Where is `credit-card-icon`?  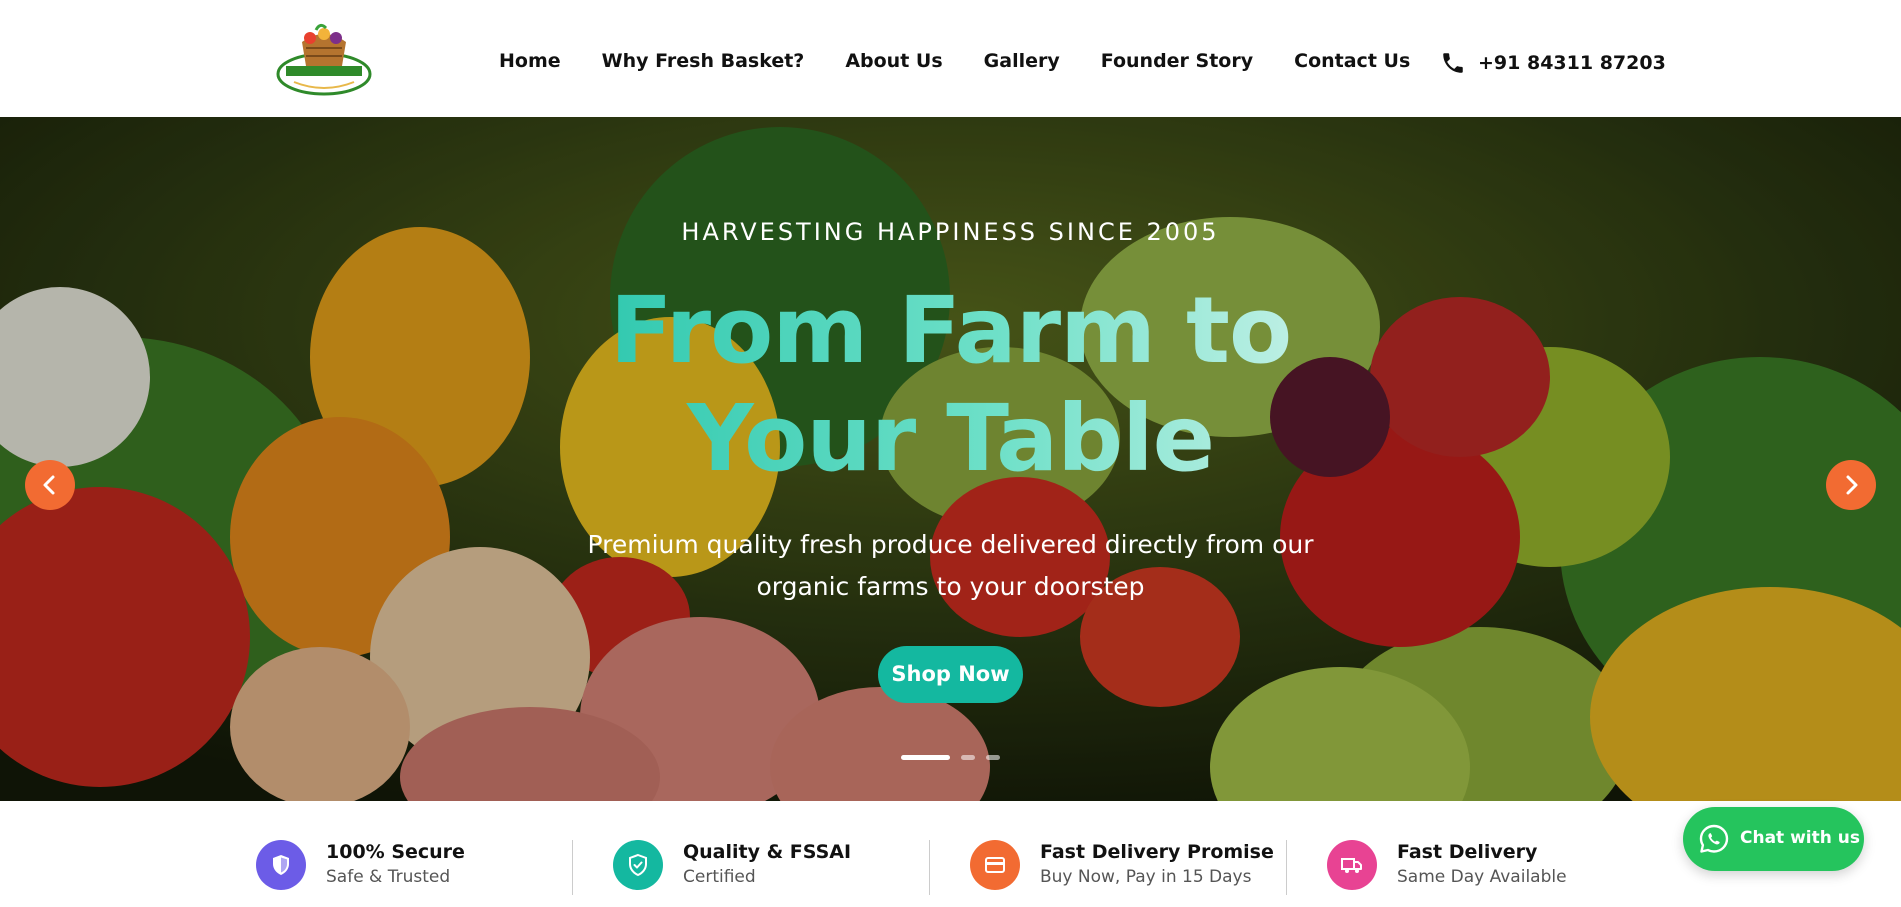
credit-card-icon is located at coordinates (995, 865).